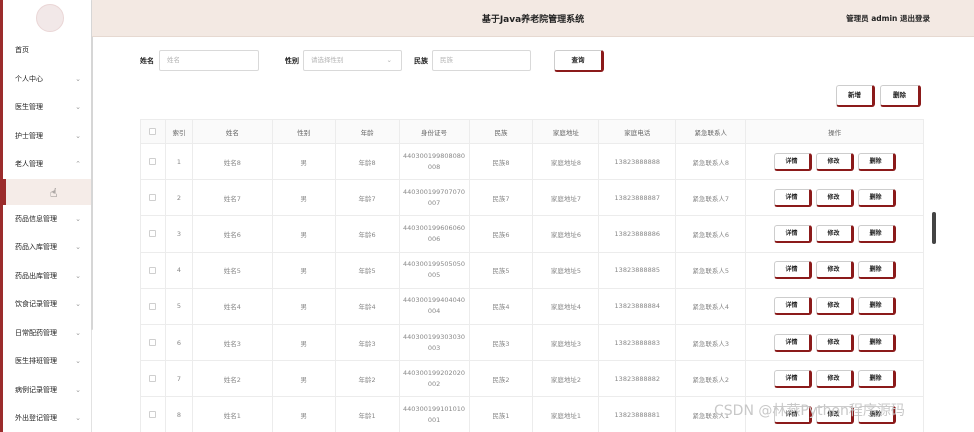 The width and height of the screenshot is (974, 432). I want to click on cell-phone: 13823888881, so click(637, 414).